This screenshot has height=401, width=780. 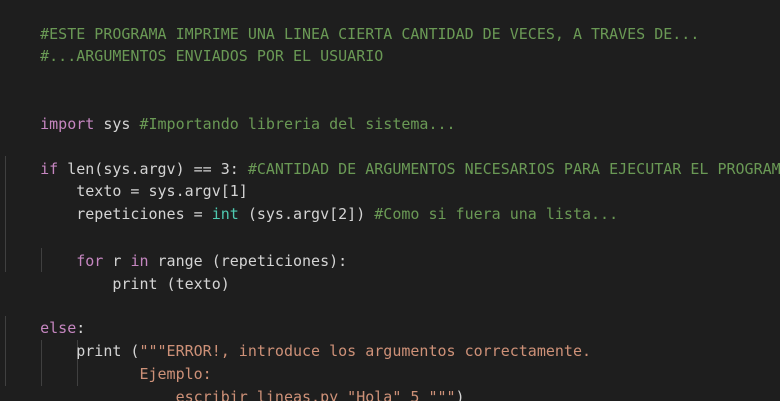 What do you see at coordinates (67, 124) in the screenshot?
I see `code-token: import` at bounding box center [67, 124].